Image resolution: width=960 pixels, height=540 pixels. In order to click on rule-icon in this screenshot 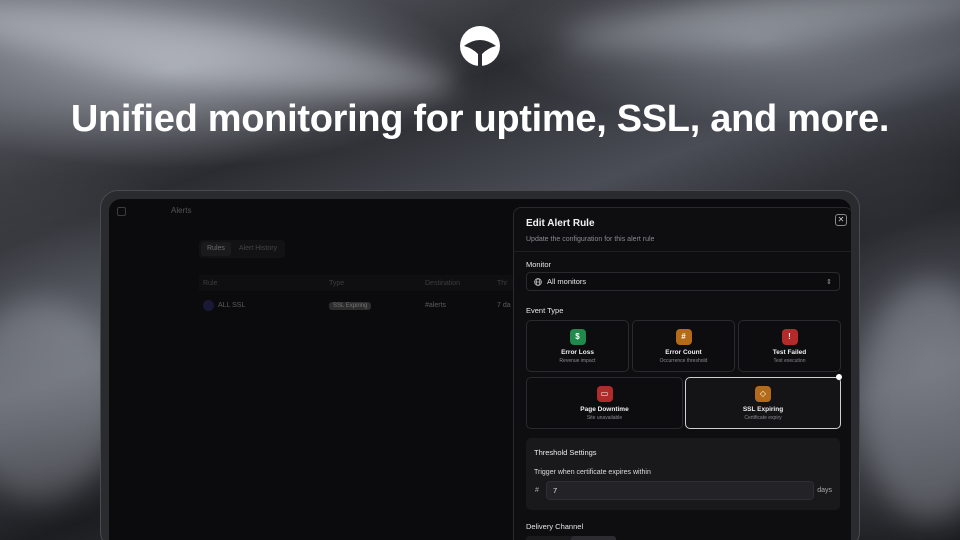, I will do `click(208, 305)`.